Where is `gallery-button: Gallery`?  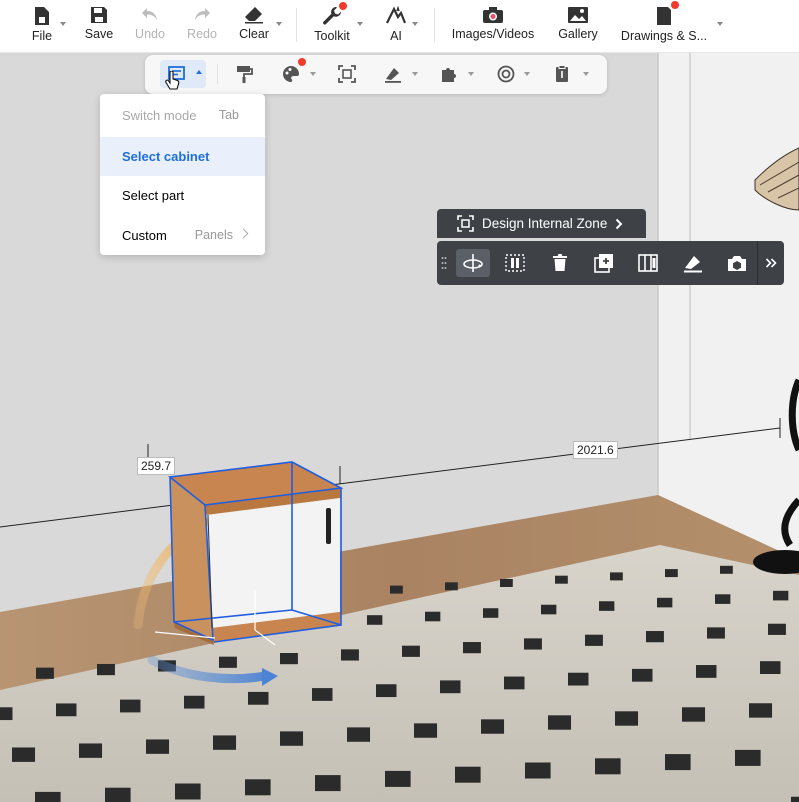
gallery-button: Gallery is located at coordinates (578, 26).